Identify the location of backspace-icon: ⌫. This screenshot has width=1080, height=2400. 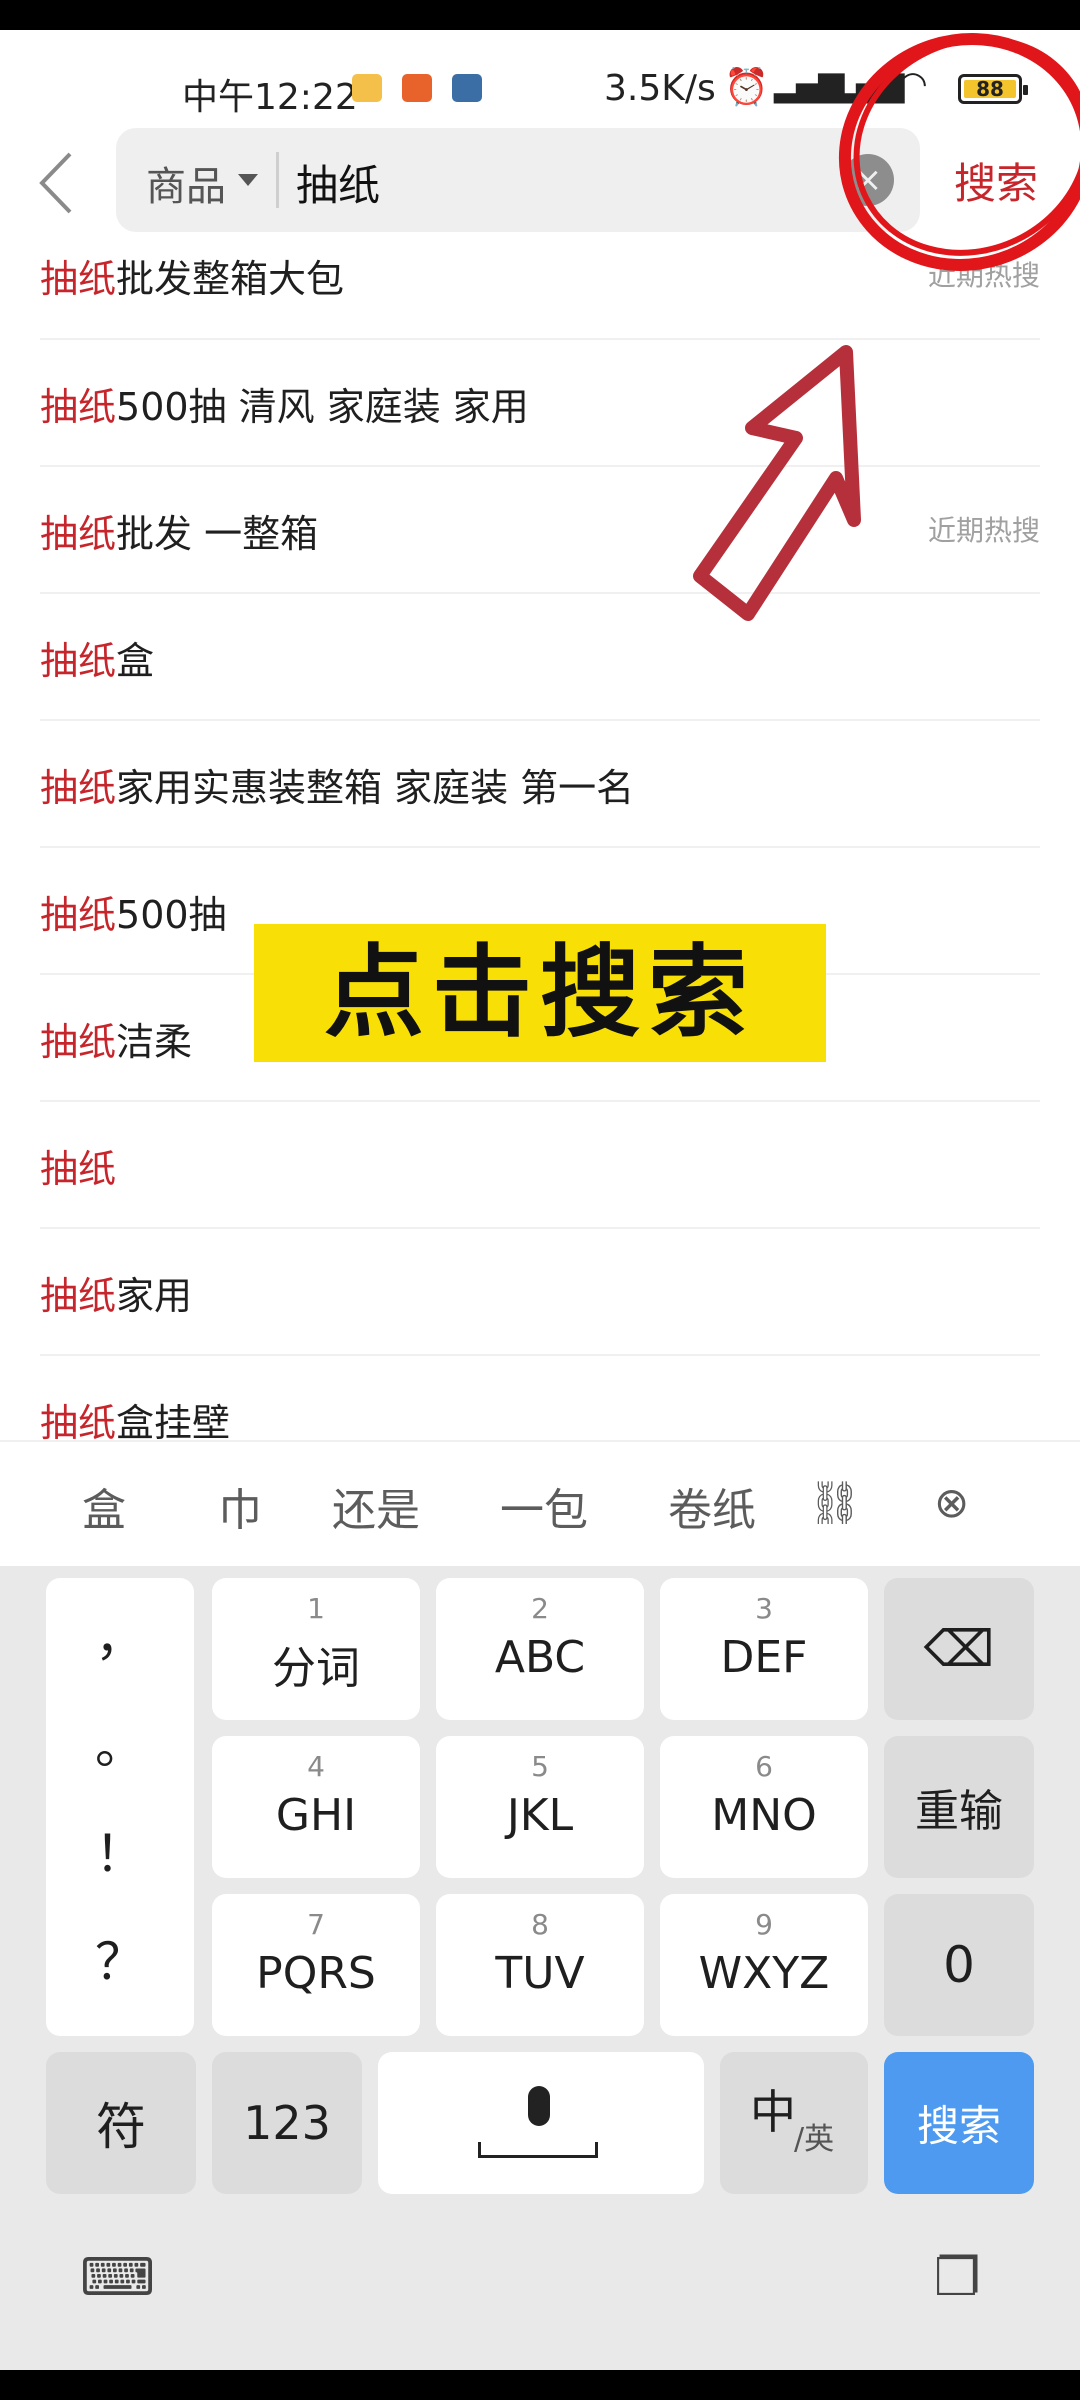
(959, 1649).